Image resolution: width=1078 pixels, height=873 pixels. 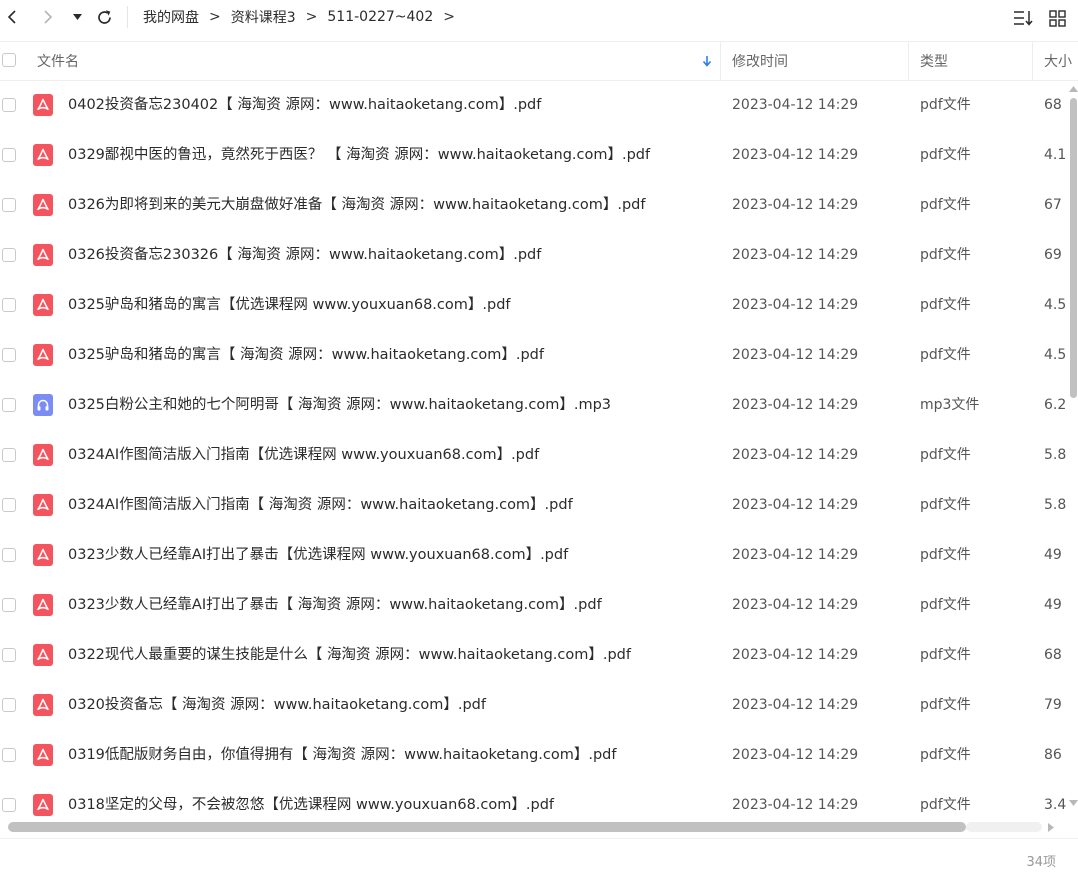 What do you see at coordinates (263, 17) in the screenshot?
I see `breadcrumb-item-folder: 资料课程3` at bounding box center [263, 17].